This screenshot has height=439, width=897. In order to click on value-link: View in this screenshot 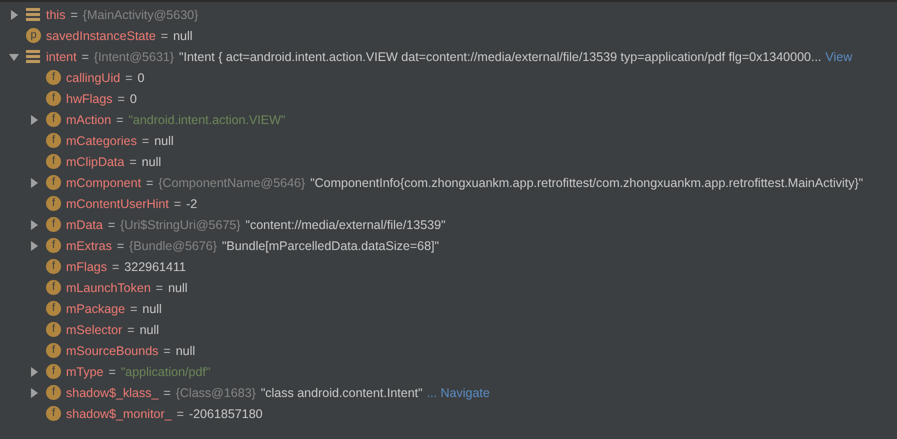, I will do `click(838, 57)`.